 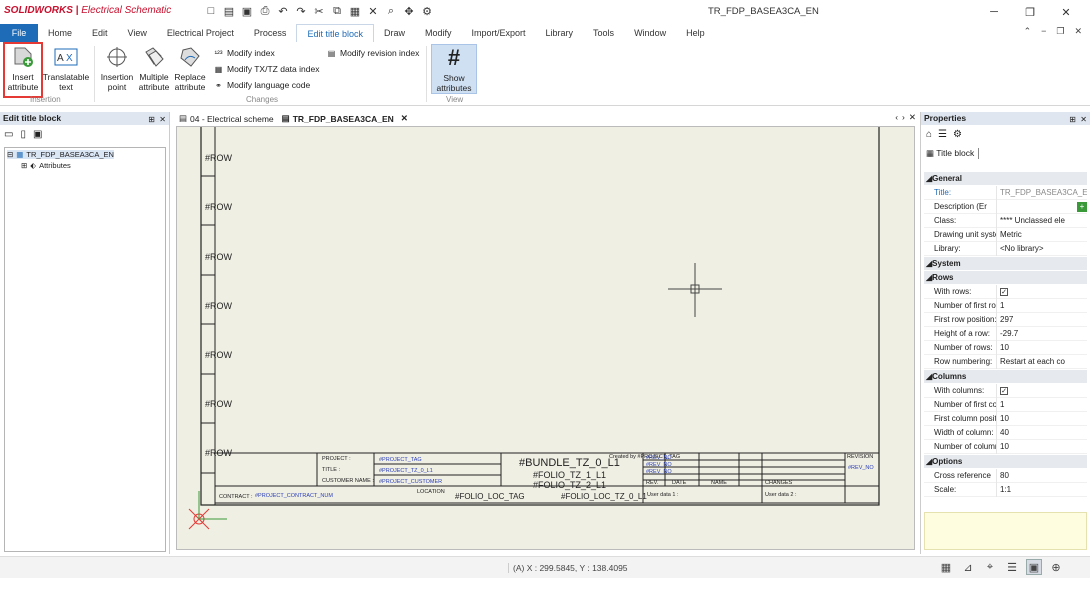 I want to click on tab-tools: Tools, so click(x=603, y=33).